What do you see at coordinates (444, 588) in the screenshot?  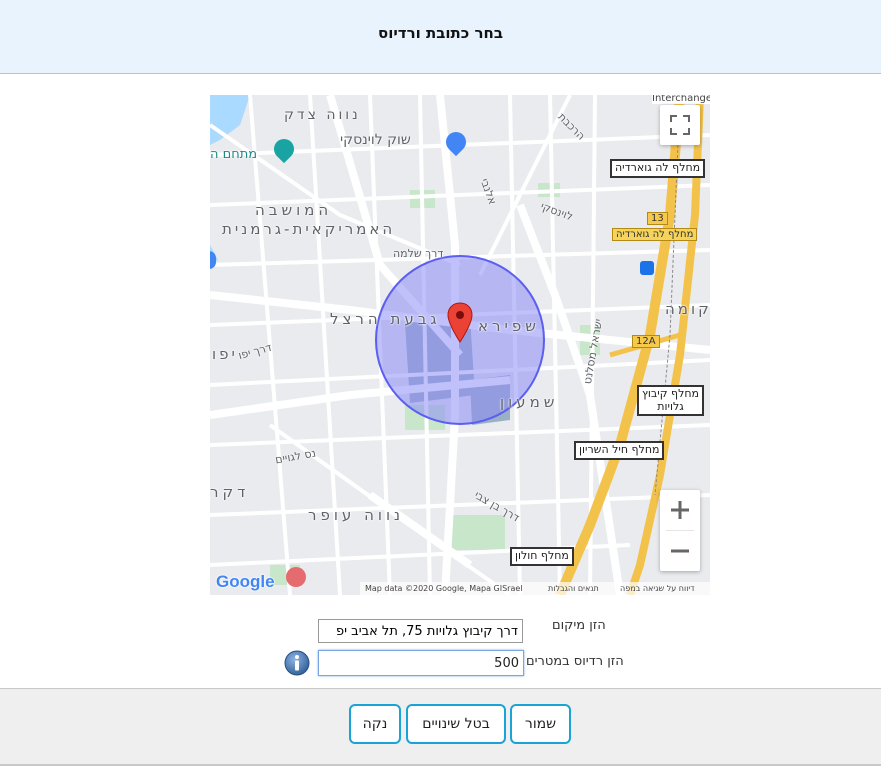 I see `map-data-attribution: Map data ©2020 Google, Mapa GISrael` at bounding box center [444, 588].